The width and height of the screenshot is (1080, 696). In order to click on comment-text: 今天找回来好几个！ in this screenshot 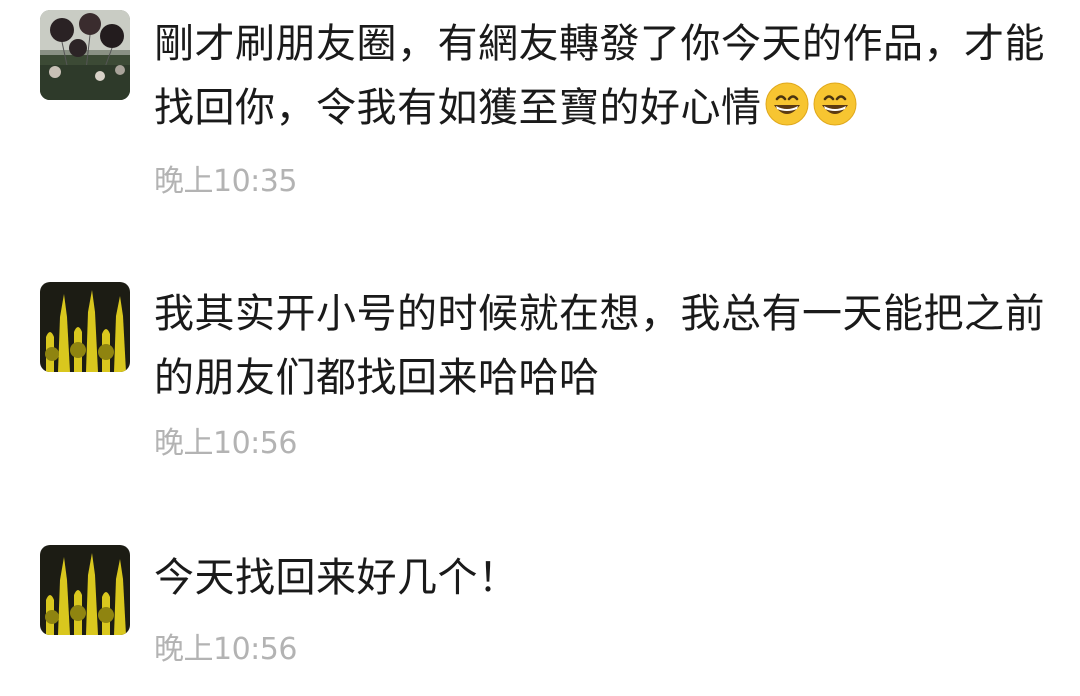, I will do `click(336, 578)`.